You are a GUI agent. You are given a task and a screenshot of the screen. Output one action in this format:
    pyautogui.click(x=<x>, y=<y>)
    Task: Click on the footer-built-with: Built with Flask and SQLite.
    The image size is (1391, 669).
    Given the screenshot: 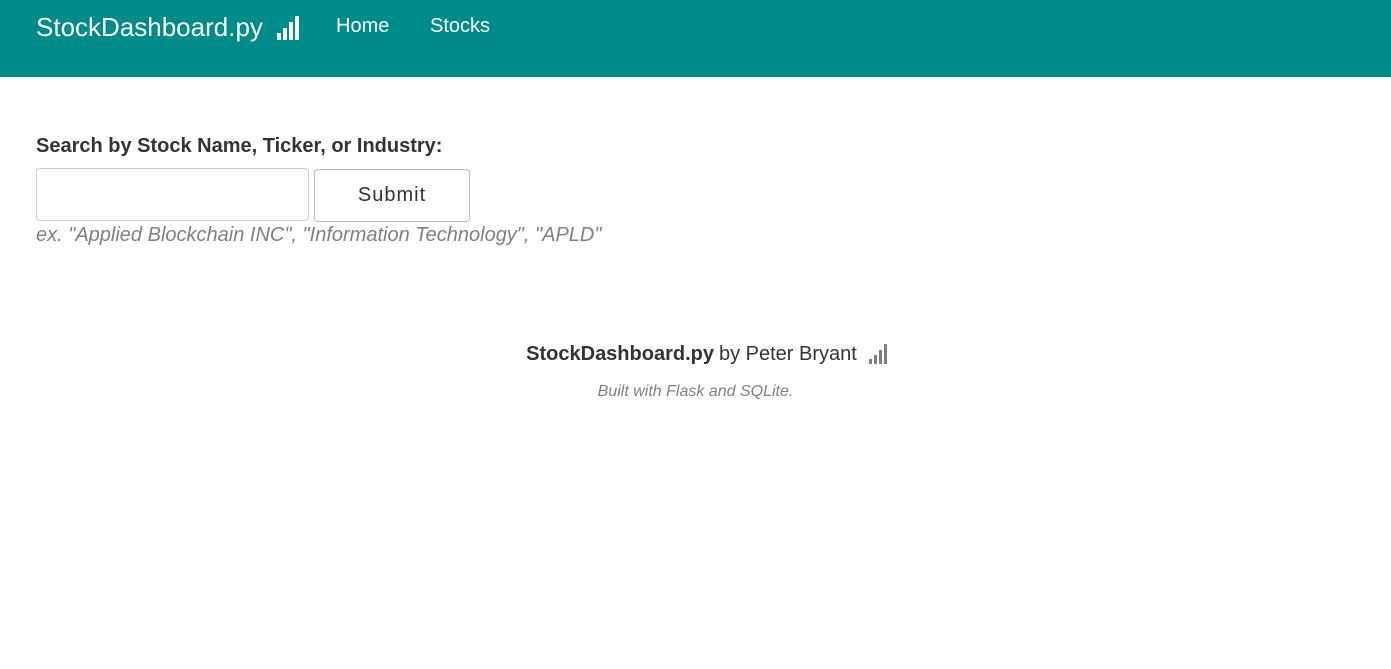 What is the action you would take?
    pyautogui.click(x=695, y=391)
    